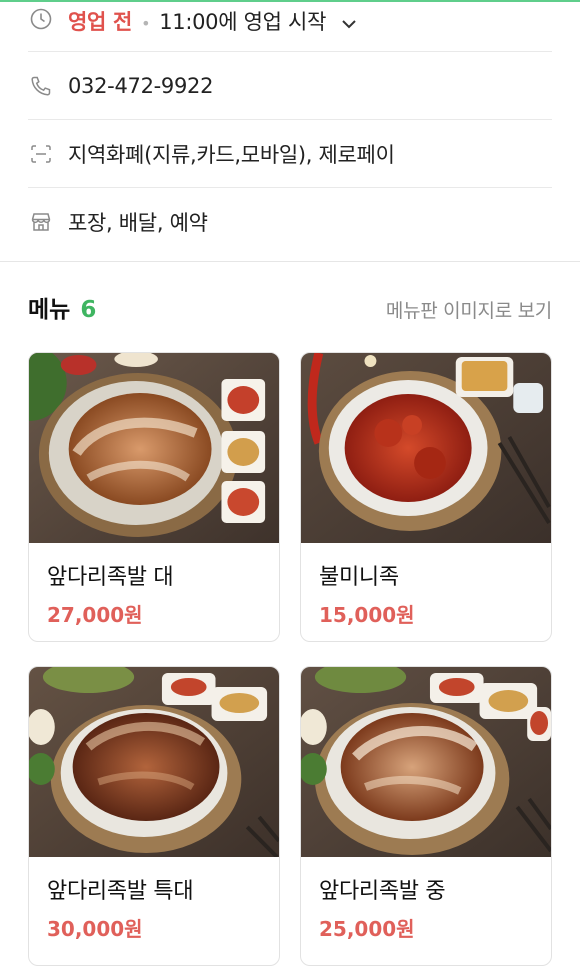 Image resolution: width=580 pixels, height=966 pixels. What do you see at coordinates (88, 310) in the screenshot?
I see `menu-count-badge: 6` at bounding box center [88, 310].